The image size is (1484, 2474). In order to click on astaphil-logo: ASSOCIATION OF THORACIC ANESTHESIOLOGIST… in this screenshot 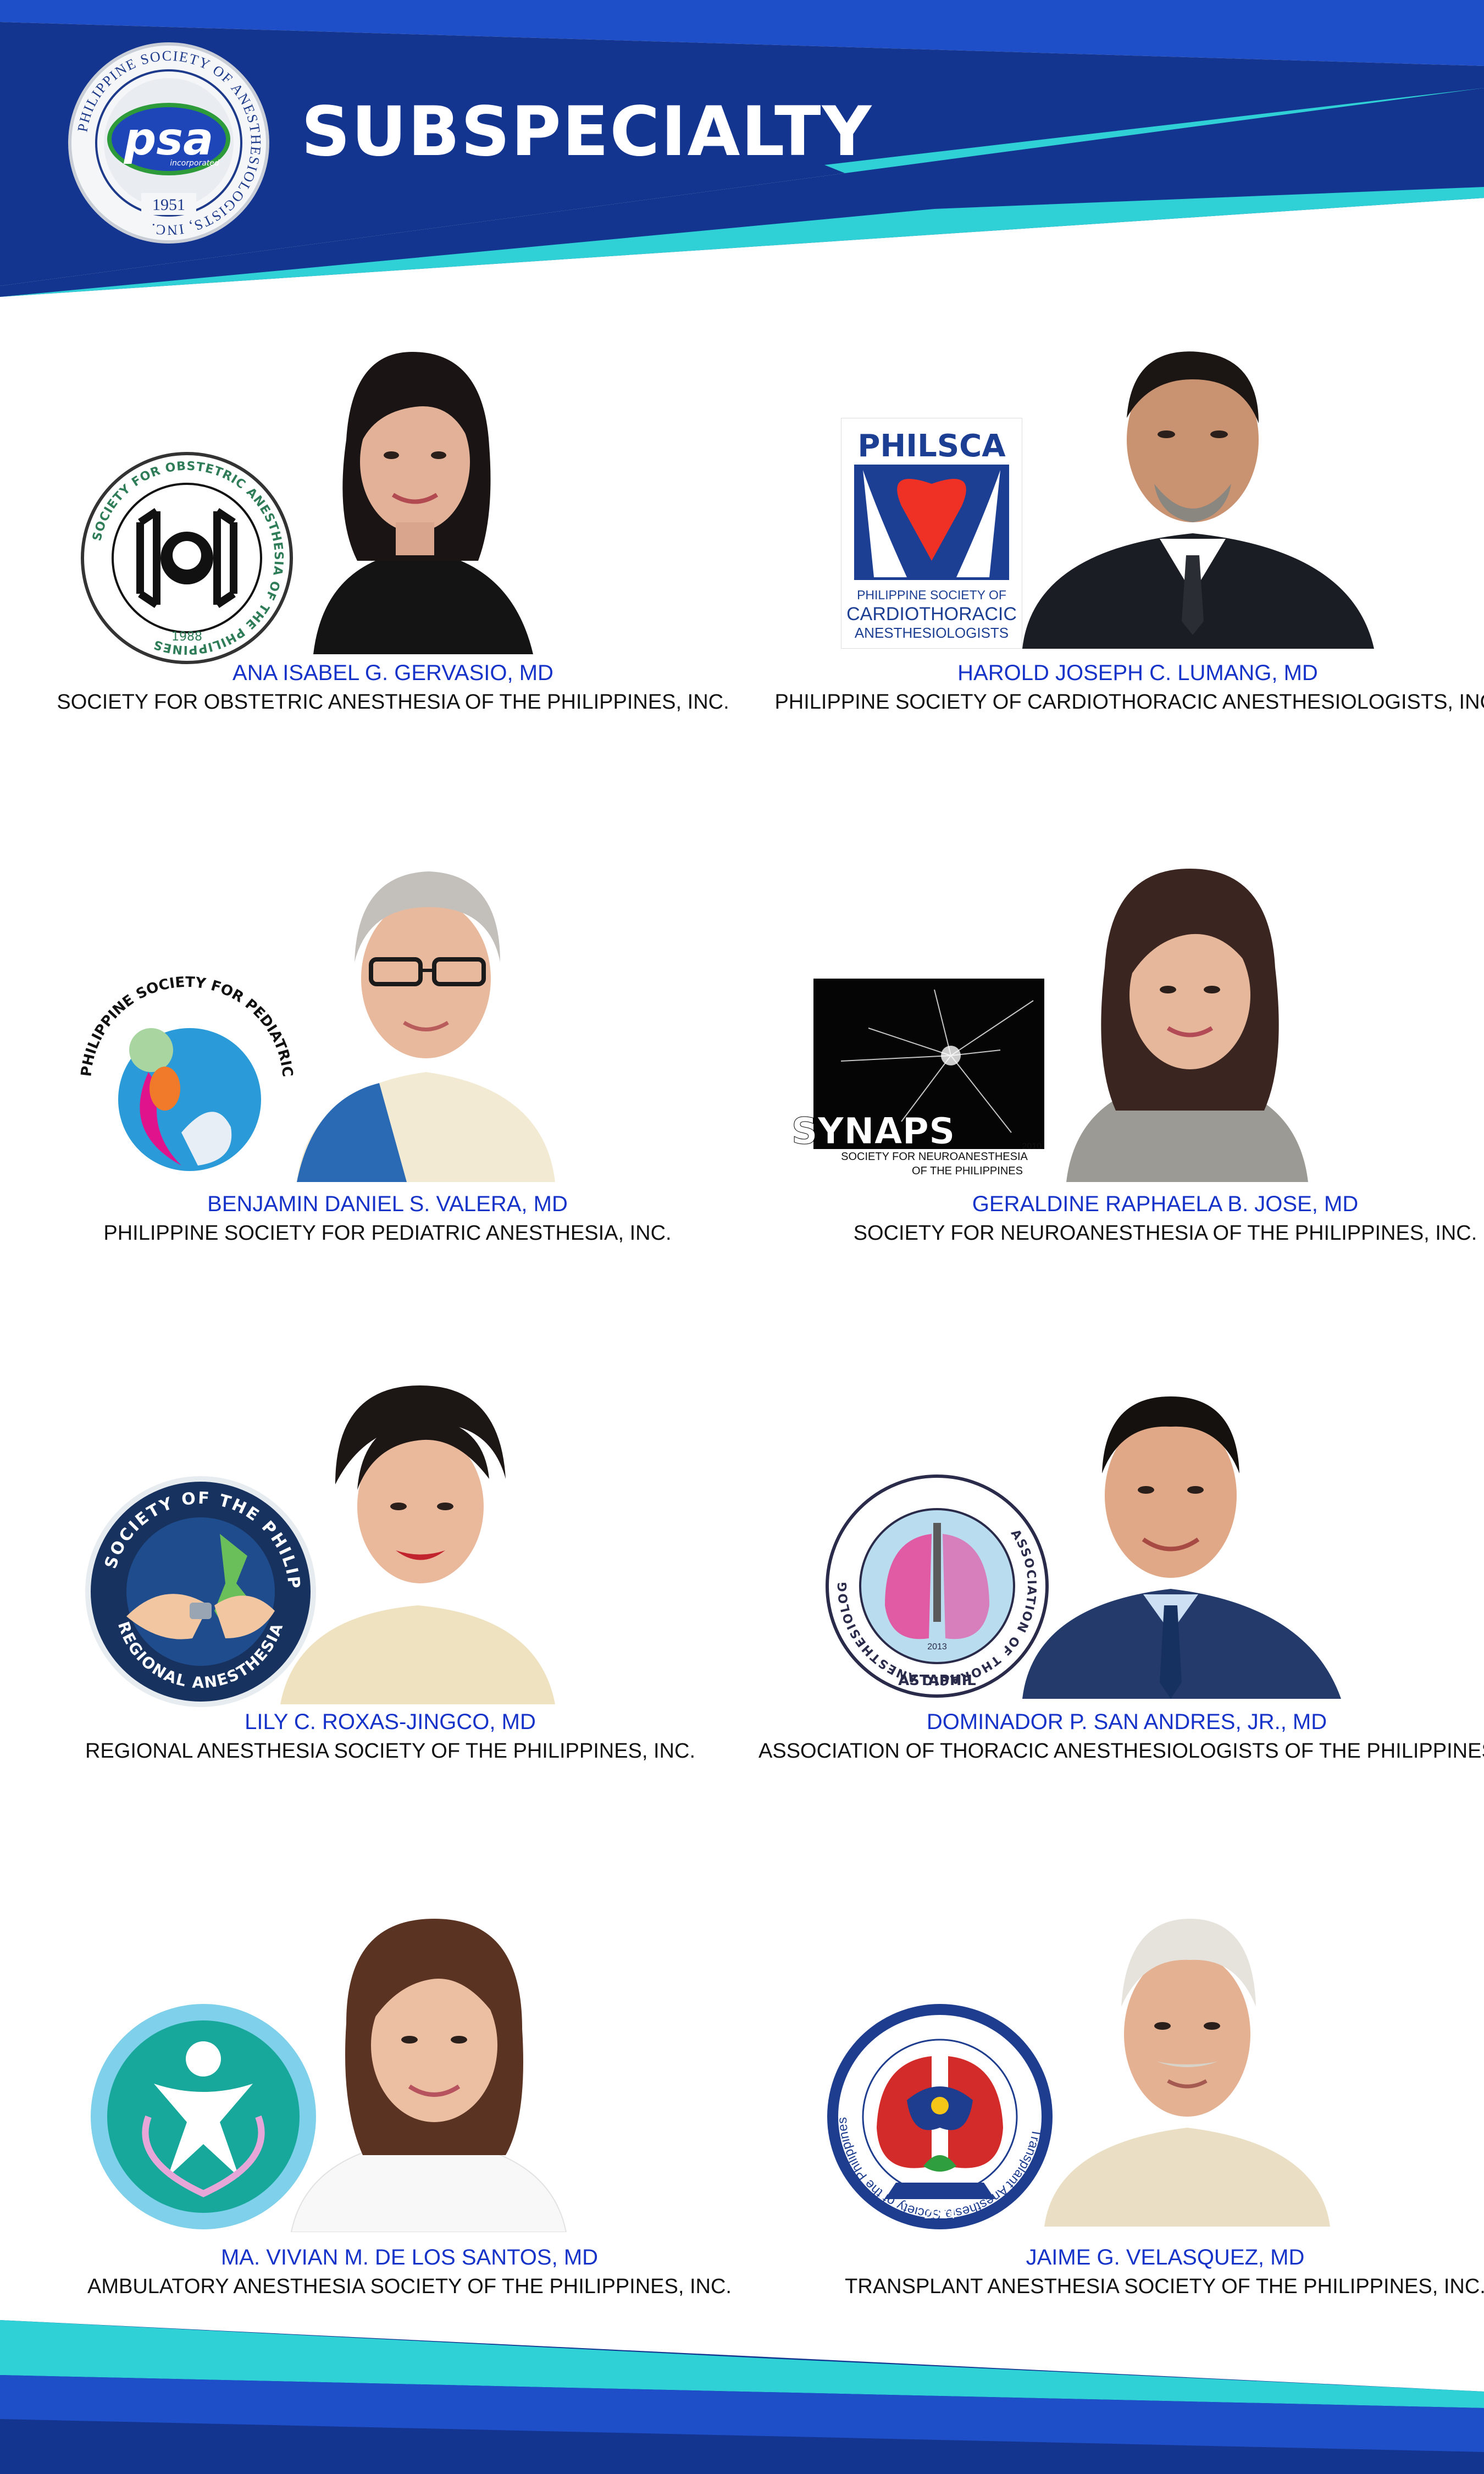, I will do `click(934, 1581)`.